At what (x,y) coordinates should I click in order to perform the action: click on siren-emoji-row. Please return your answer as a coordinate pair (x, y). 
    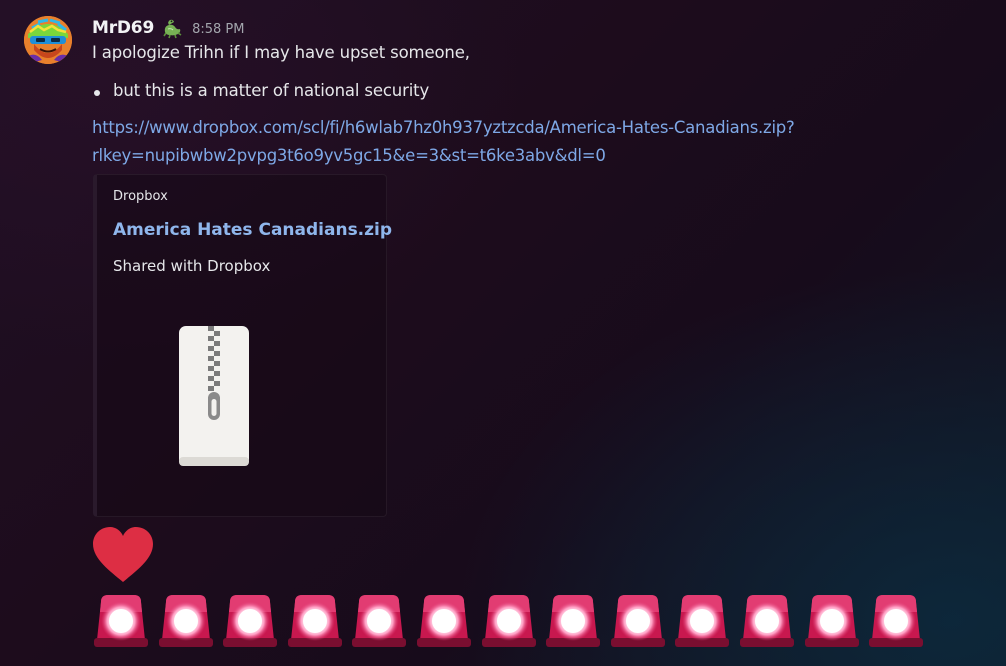
    Looking at the image, I should click on (512, 621).